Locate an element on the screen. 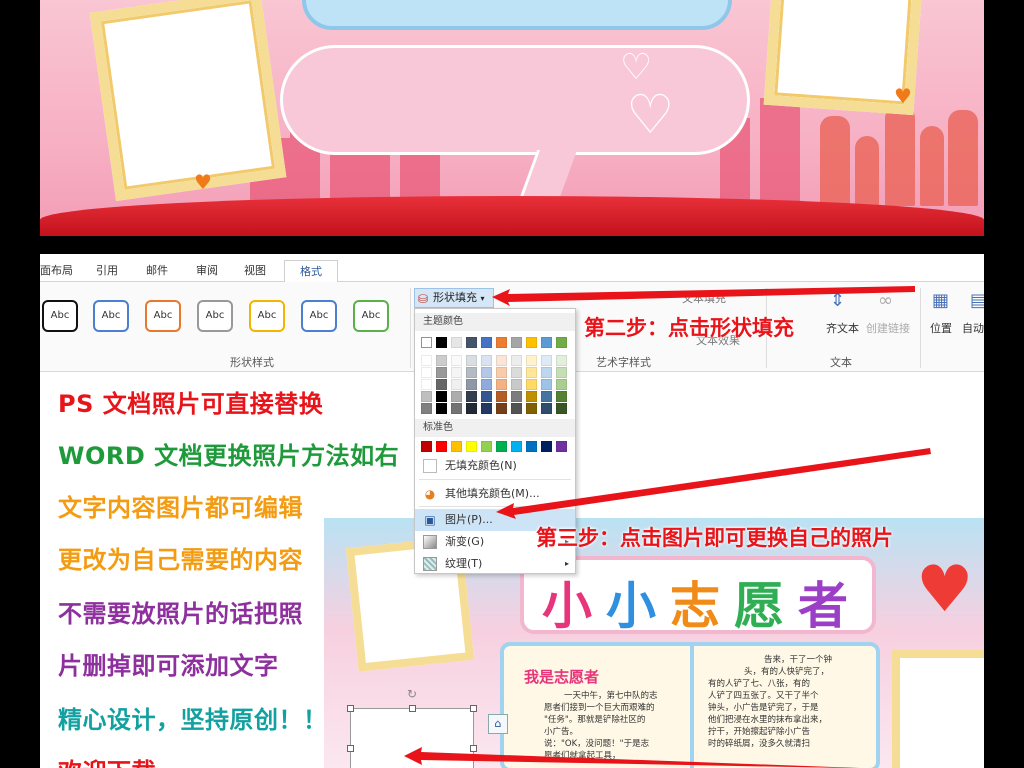 The height and width of the screenshot is (768, 1024). tab-references: 引用 is located at coordinates (107, 270).